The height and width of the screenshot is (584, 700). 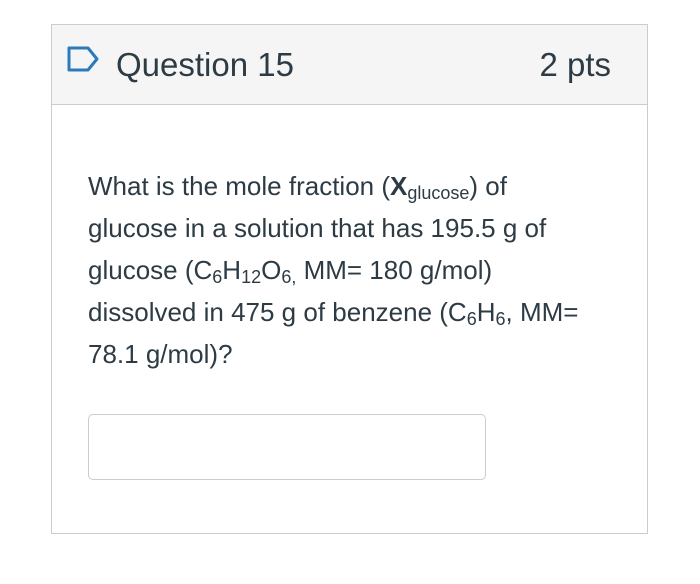 I want to click on glucose-h-subscript: 12, so click(x=251, y=277).